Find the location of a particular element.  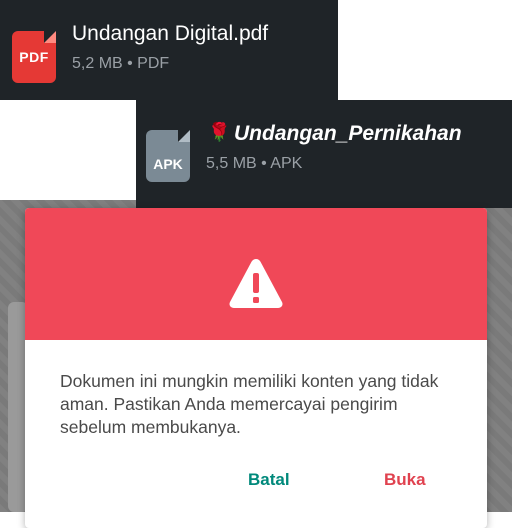

apk-icon-label: APK is located at coordinates (168, 164).